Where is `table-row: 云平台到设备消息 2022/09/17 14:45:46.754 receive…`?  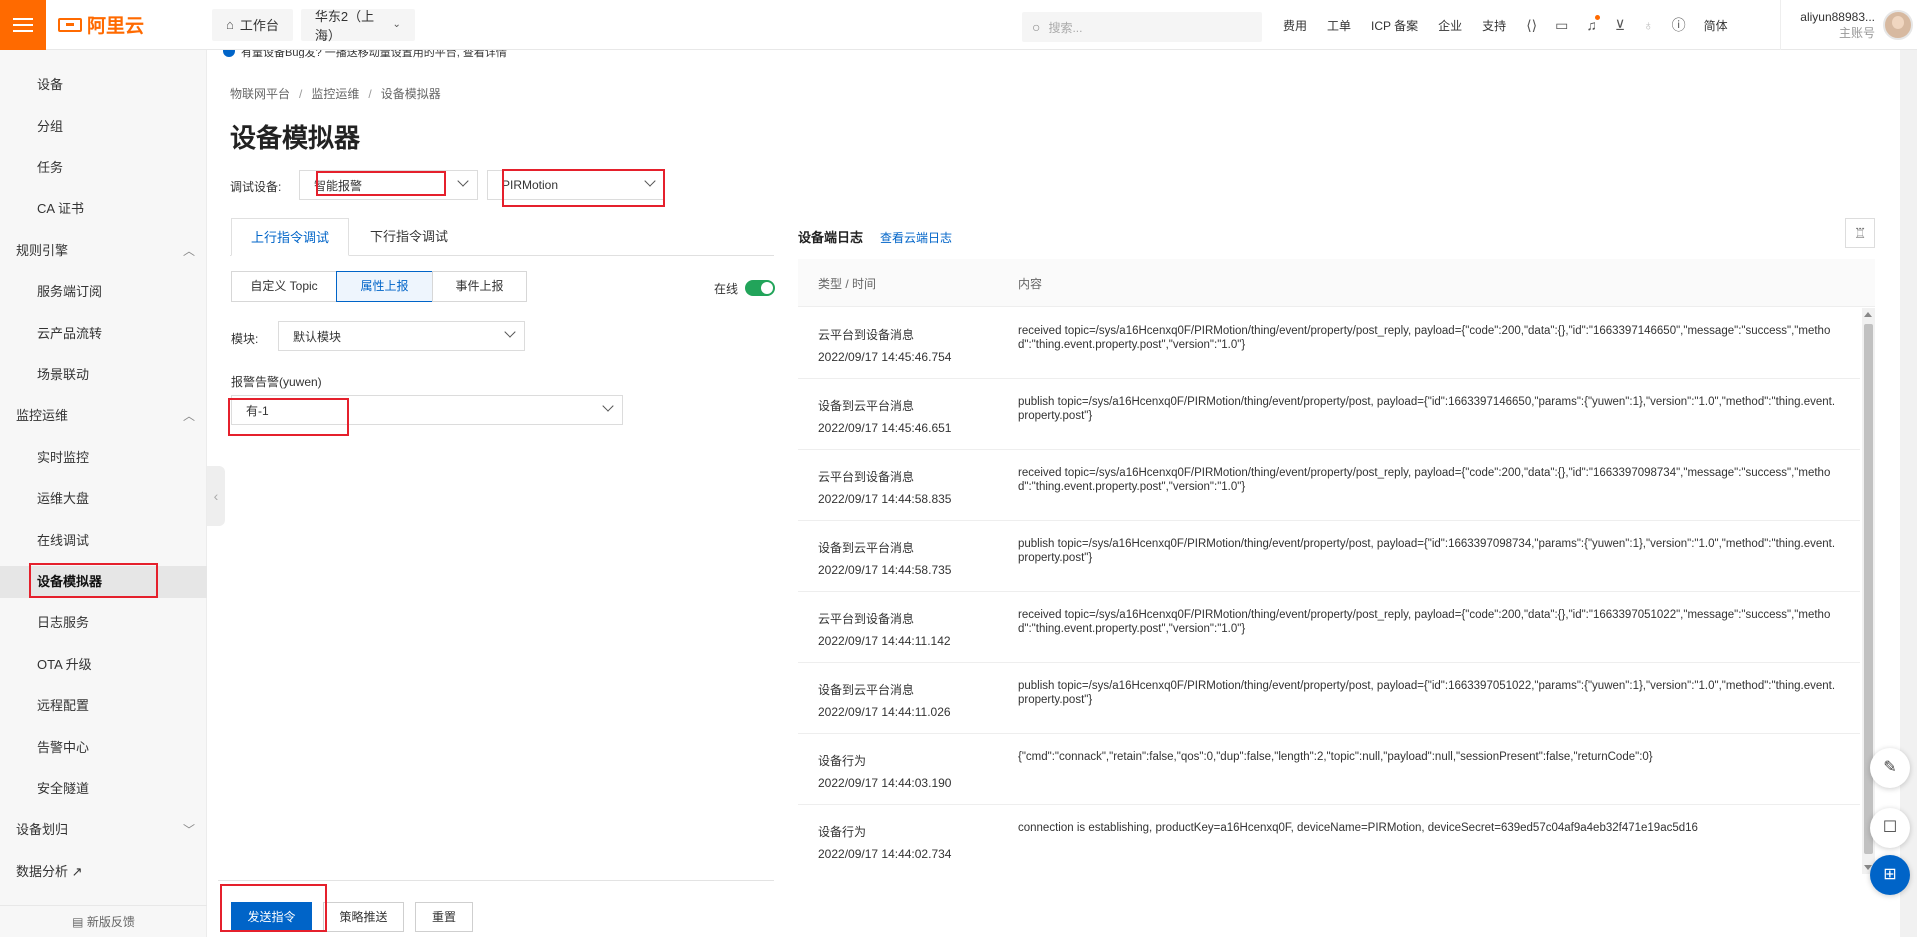 table-row: 云平台到设备消息 2022/09/17 14:45:46.754 receive… is located at coordinates (1329, 343).